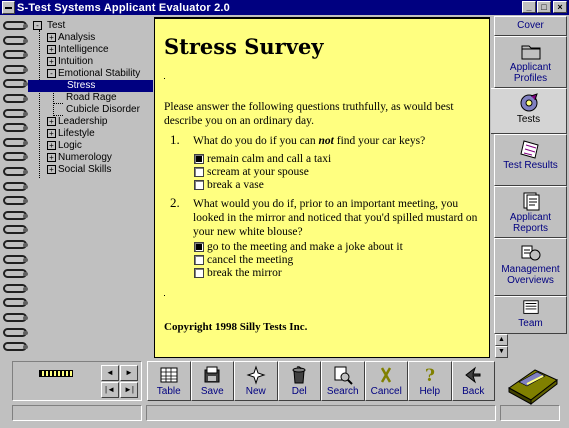  Describe the element at coordinates (379, 141) in the screenshot. I see `question-text-part: find your car keys?` at that location.